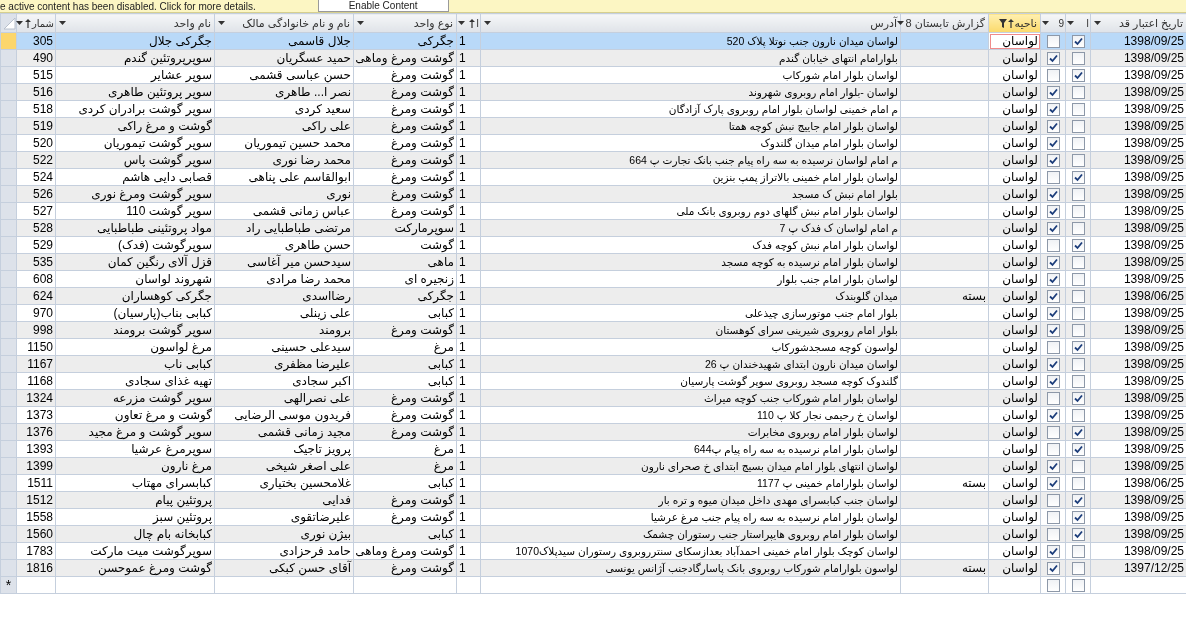 Image resolution: width=1186 pixels, height=620 pixels. Describe the element at coordinates (135, 23) in the screenshot. I see `column-header: نام واحد` at that location.